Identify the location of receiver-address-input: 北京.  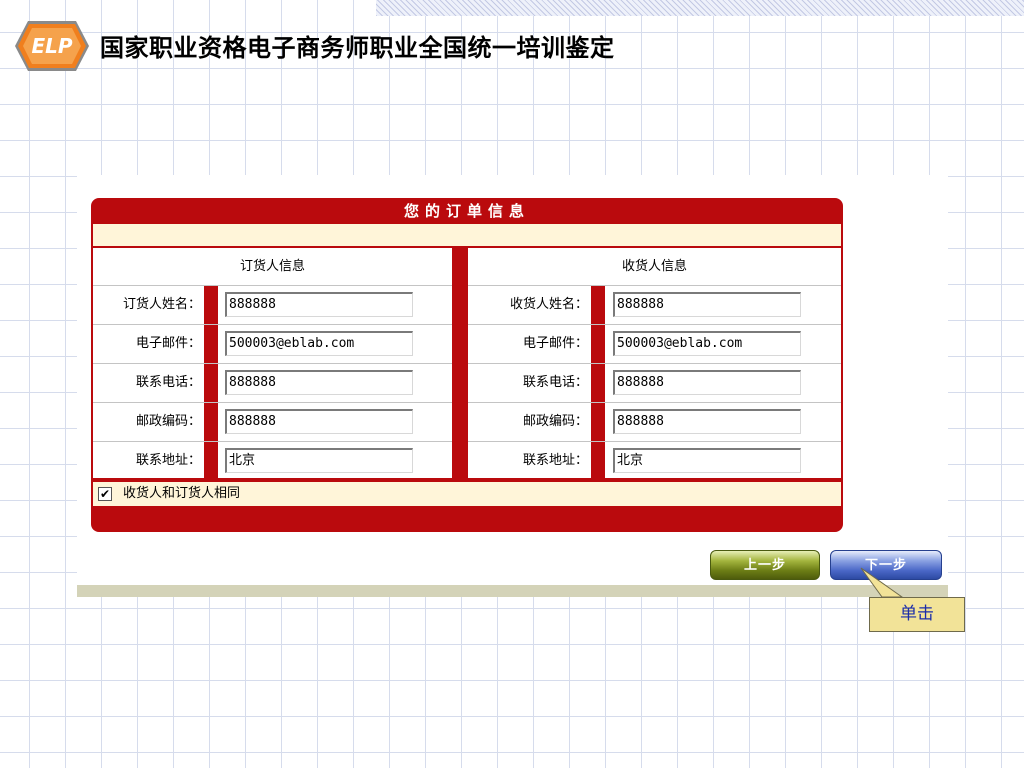
(707, 460).